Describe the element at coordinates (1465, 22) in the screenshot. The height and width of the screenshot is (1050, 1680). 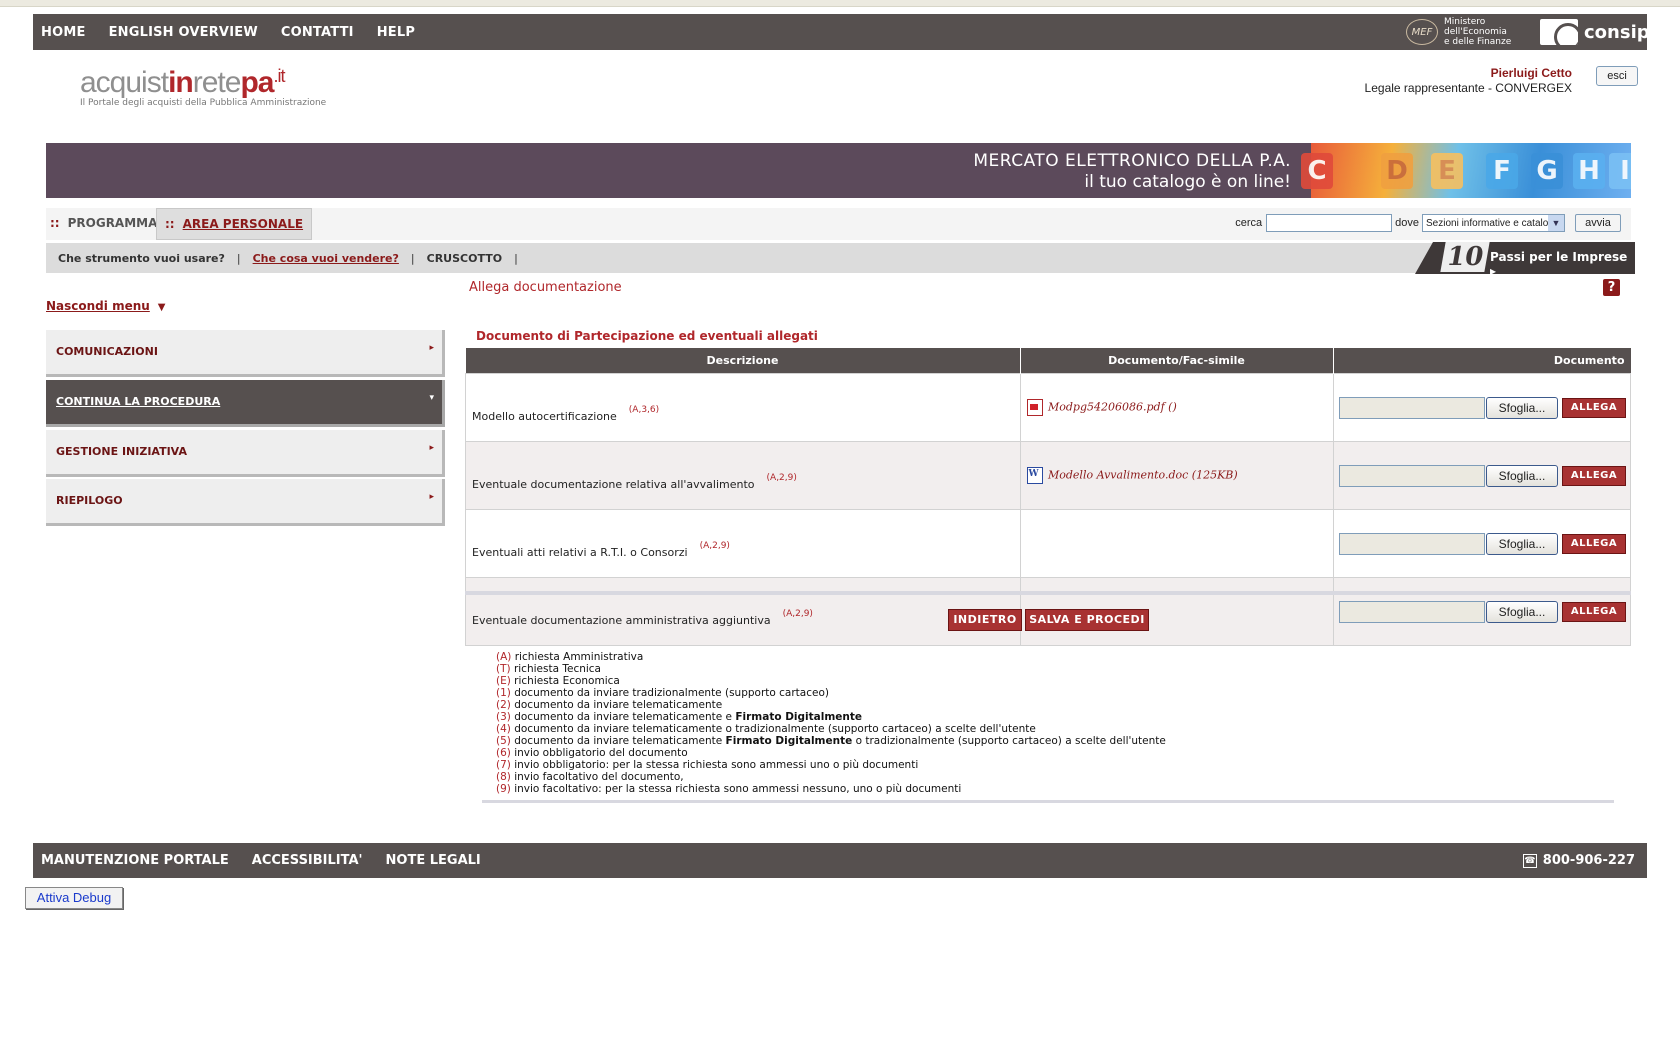
I see `mef-line-1: Ministero` at that location.